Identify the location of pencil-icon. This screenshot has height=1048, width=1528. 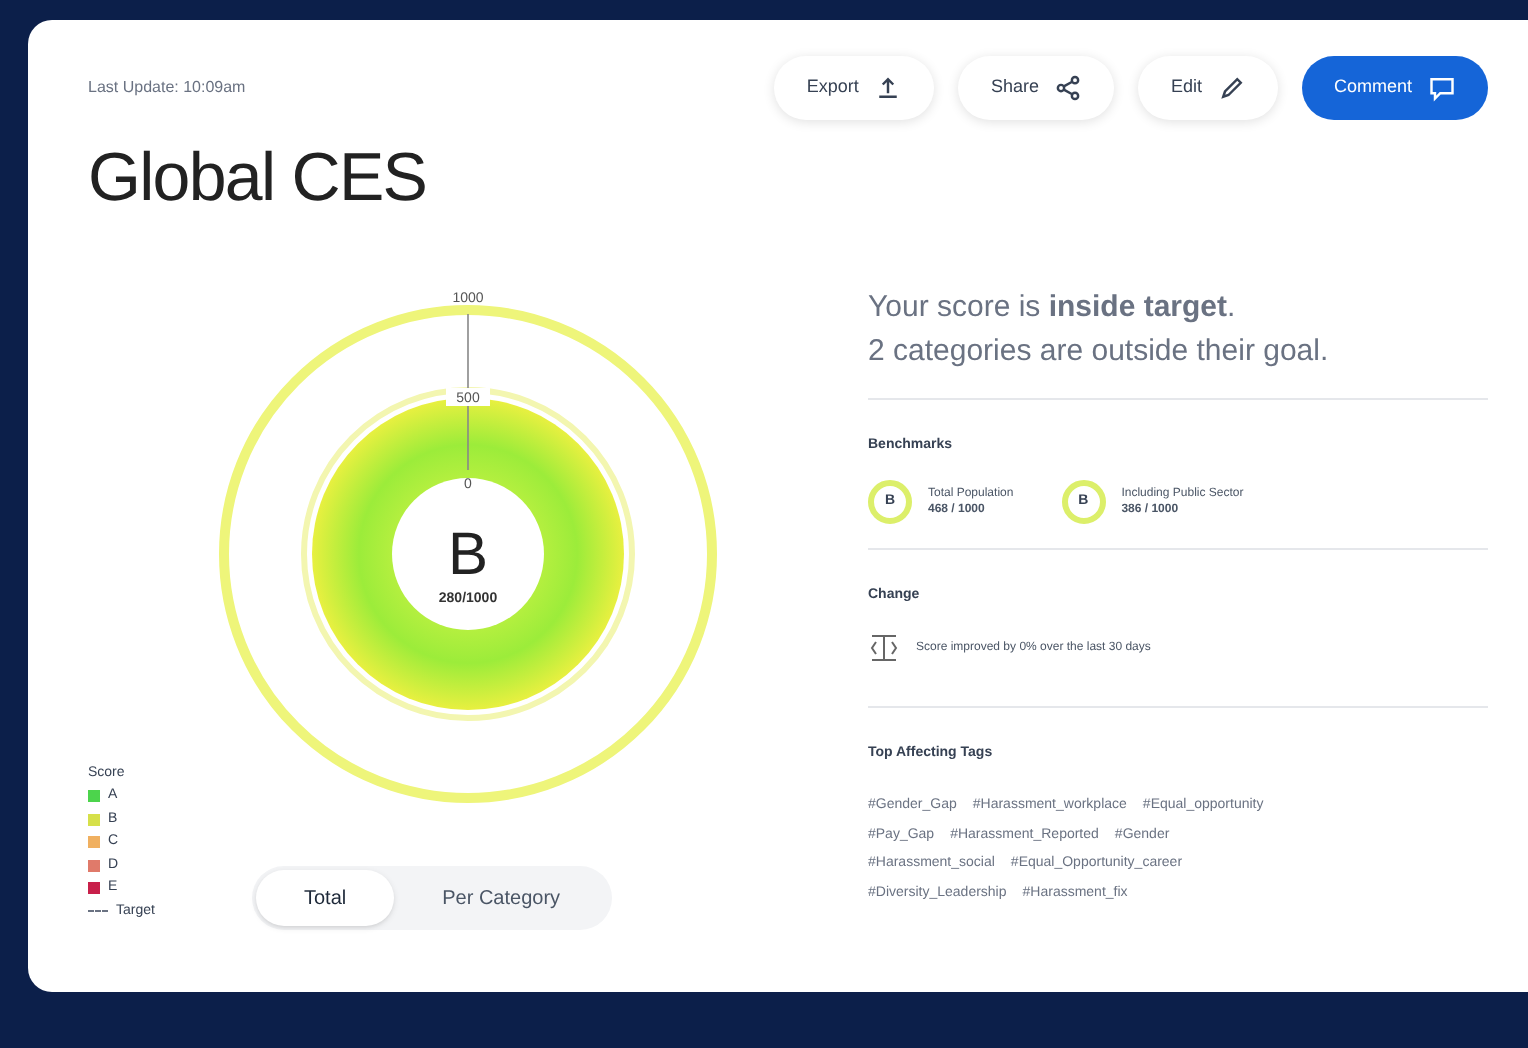
(1231, 88).